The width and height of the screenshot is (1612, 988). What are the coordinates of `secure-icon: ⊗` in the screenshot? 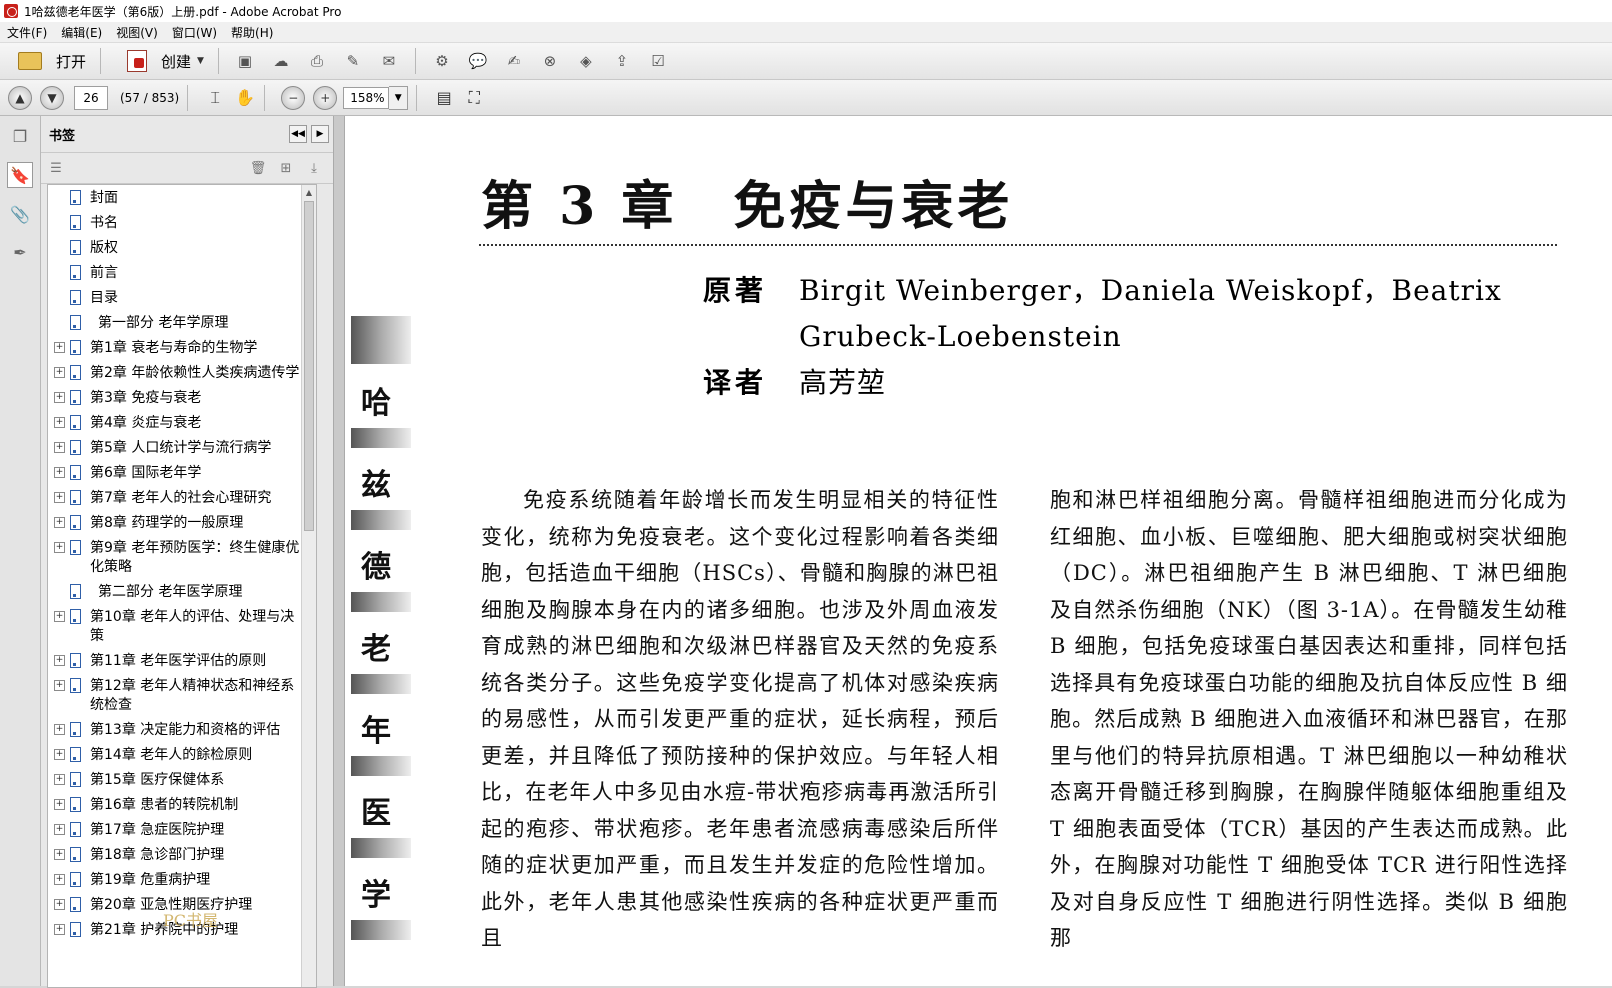 It's located at (550, 61).